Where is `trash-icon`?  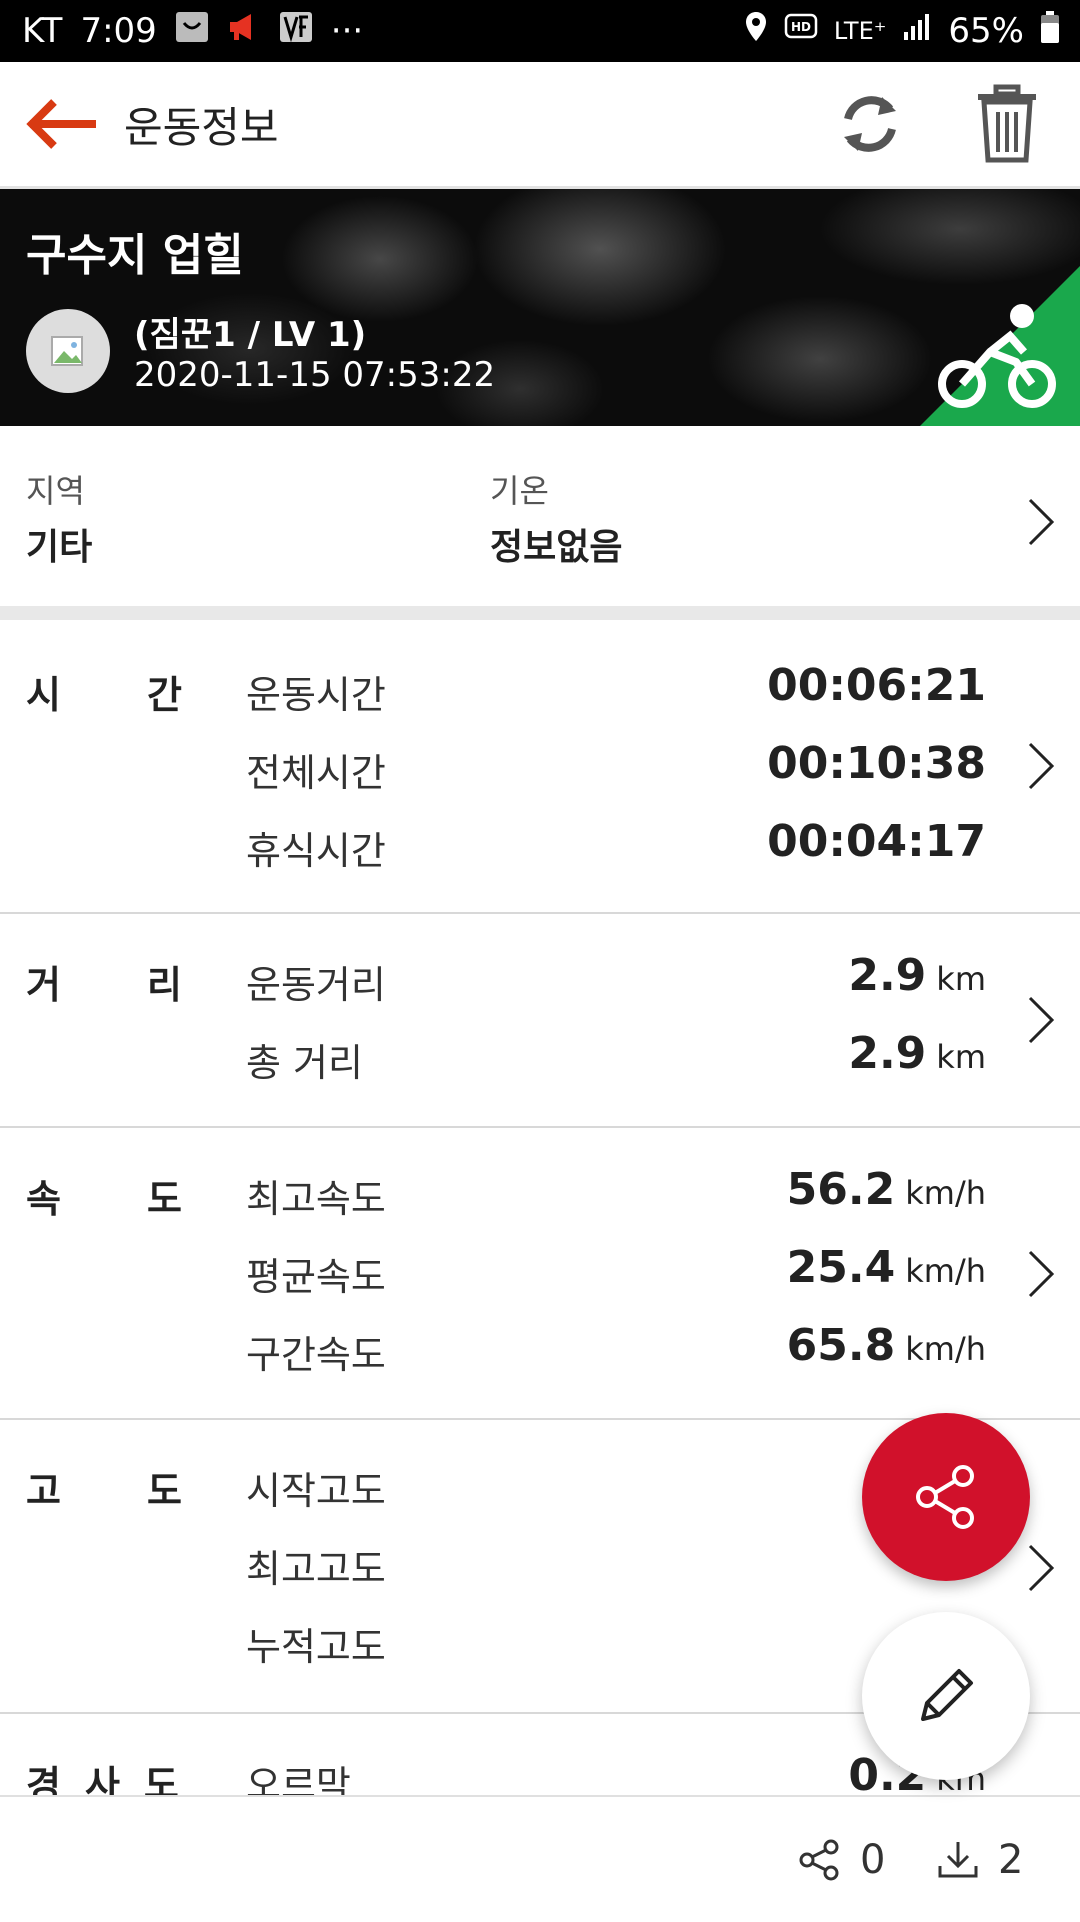
trash-icon is located at coordinates (1007, 124).